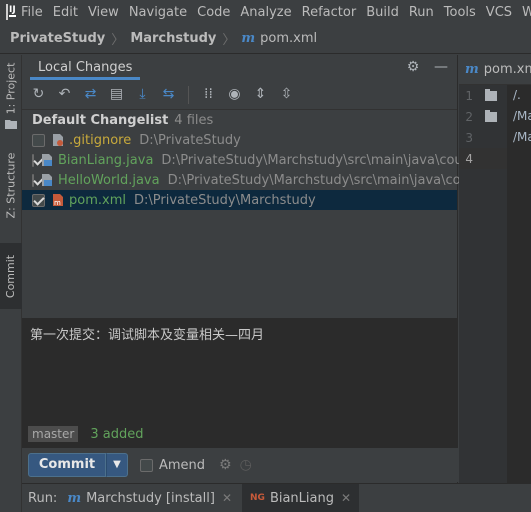  What do you see at coordinates (188, 94) in the screenshot?
I see `toolbar-separator` at bounding box center [188, 94].